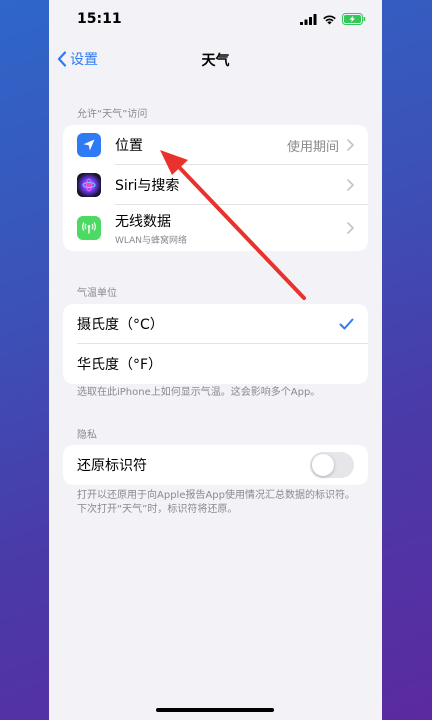  What do you see at coordinates (89, 185) in the screenshot?
I see `siri-icon` at bounding box center [89, 185].